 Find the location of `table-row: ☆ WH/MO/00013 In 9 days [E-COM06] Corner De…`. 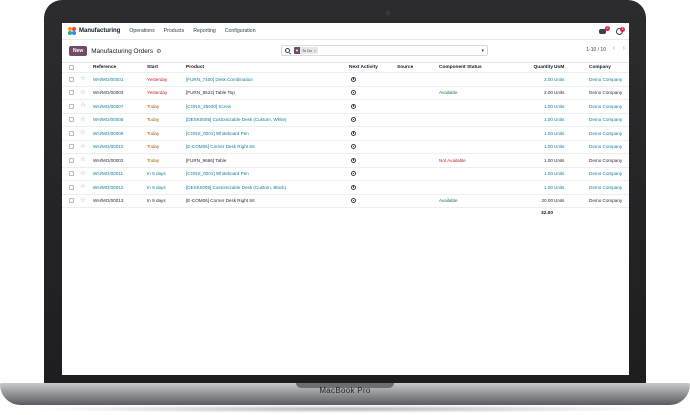

table-row: ☆ WH/MO/00013 In 9 days [E-COM06] Corner De… is located at coordinates (345, 201).